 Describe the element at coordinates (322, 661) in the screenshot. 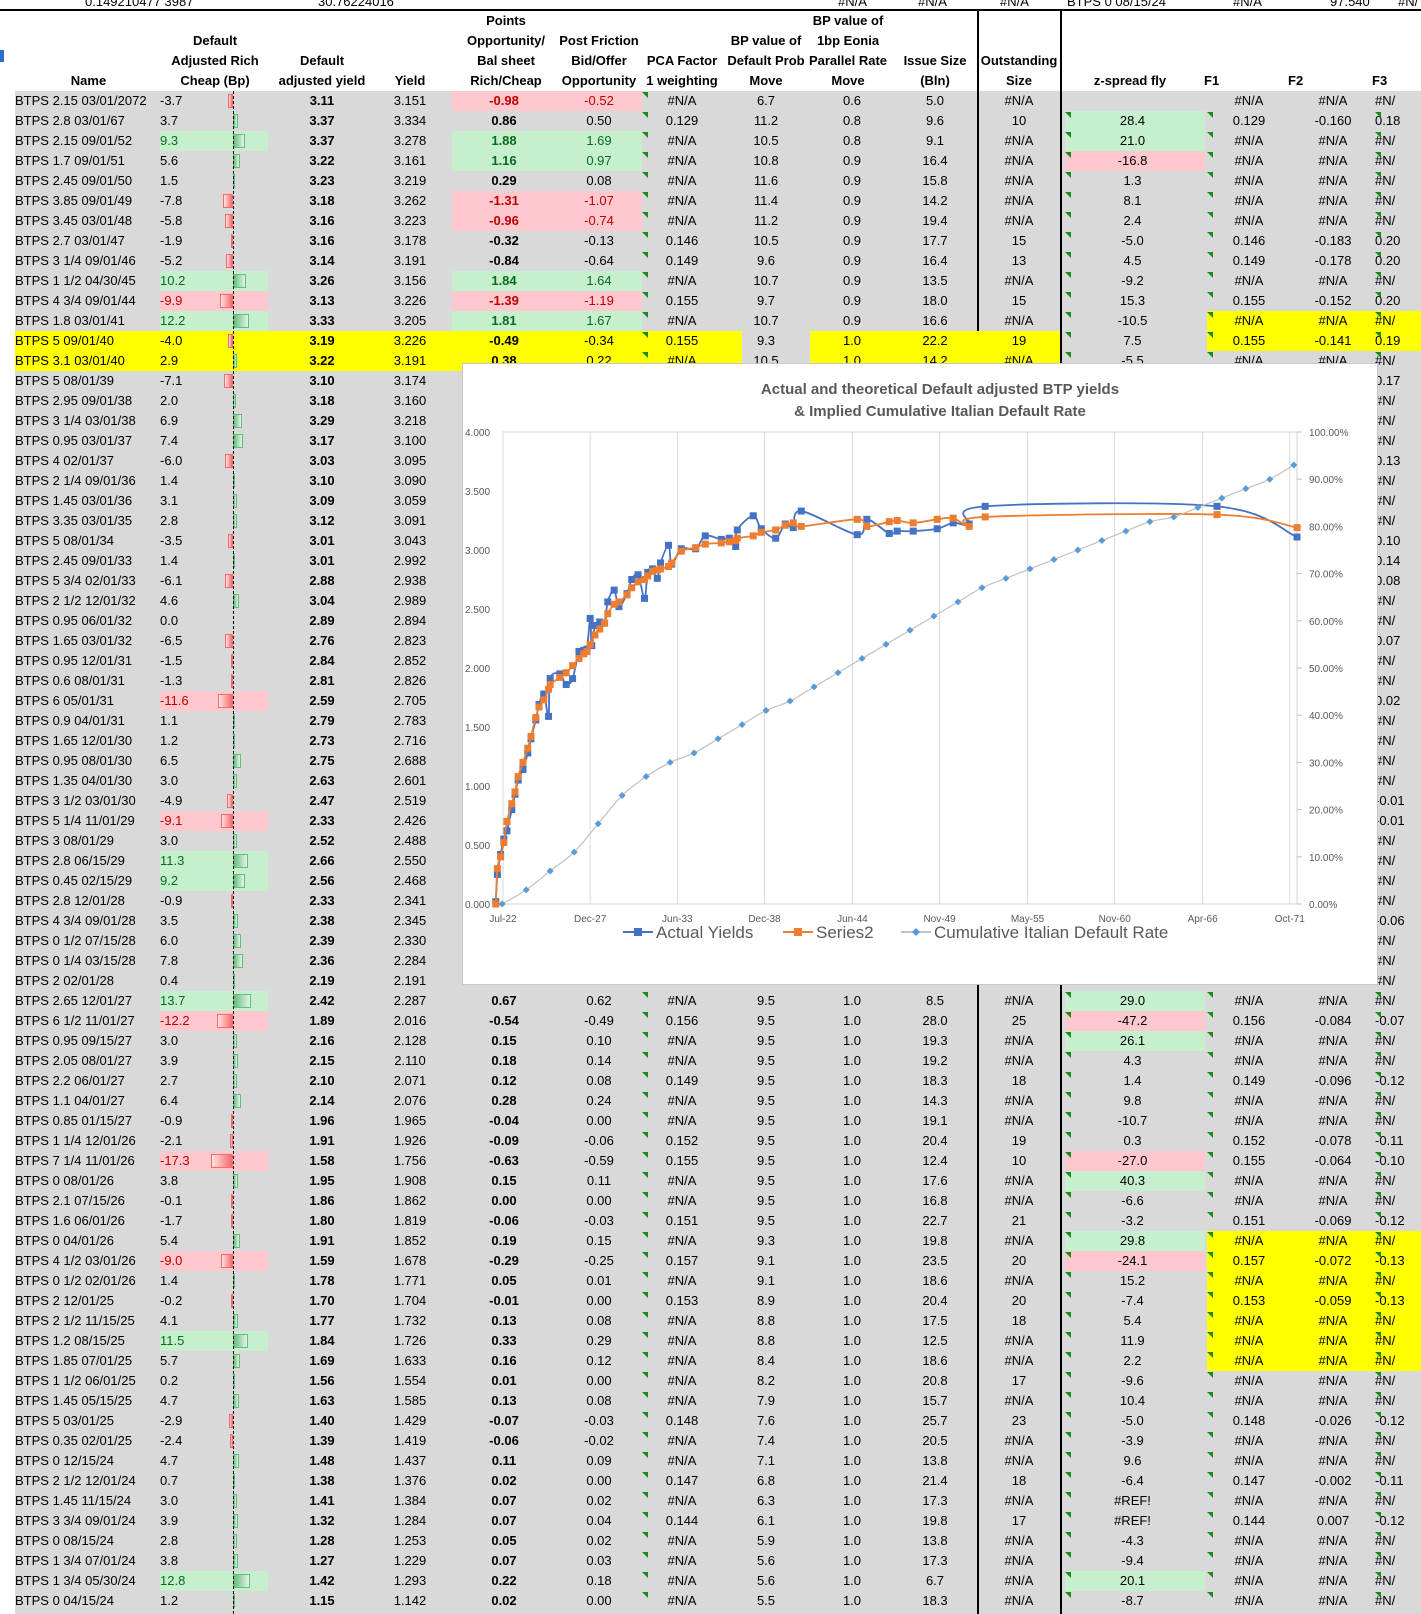

I see `default-yield-cell: 2.84` at that location.